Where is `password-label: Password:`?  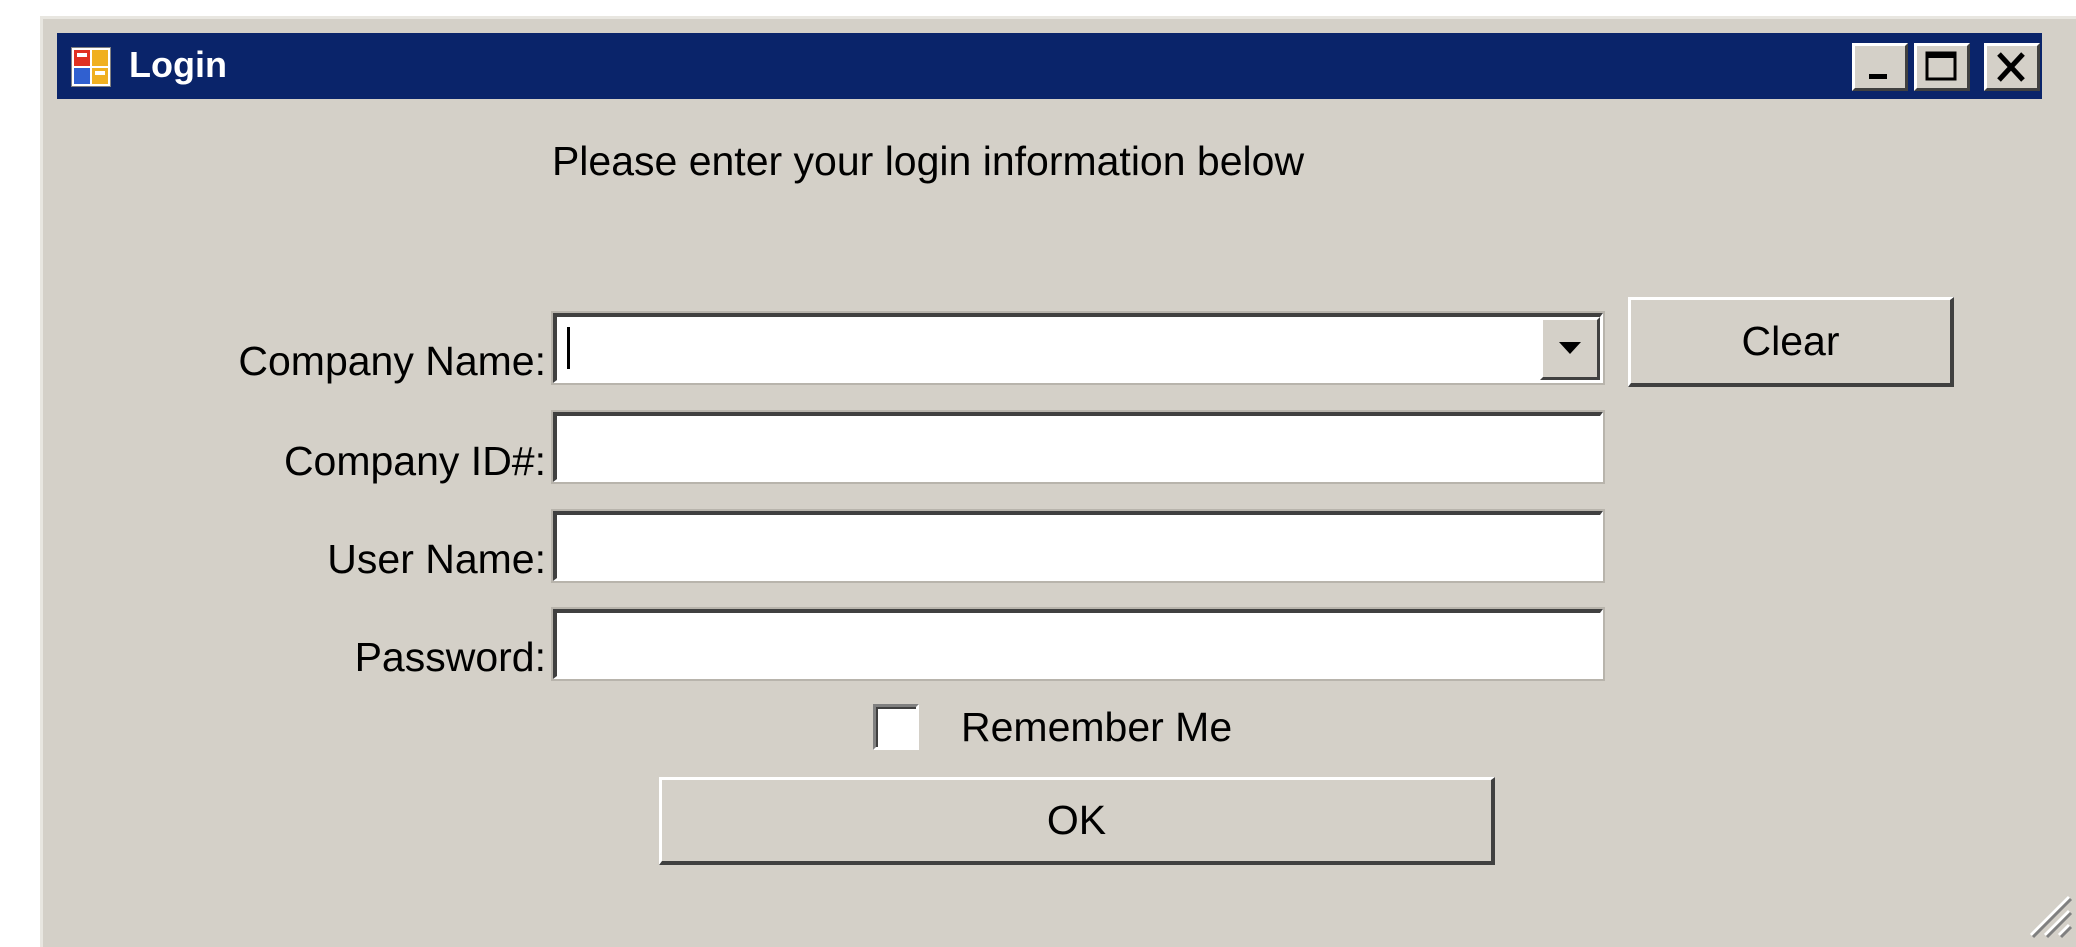 password-label: Password: is located at coordinates (450, 657).